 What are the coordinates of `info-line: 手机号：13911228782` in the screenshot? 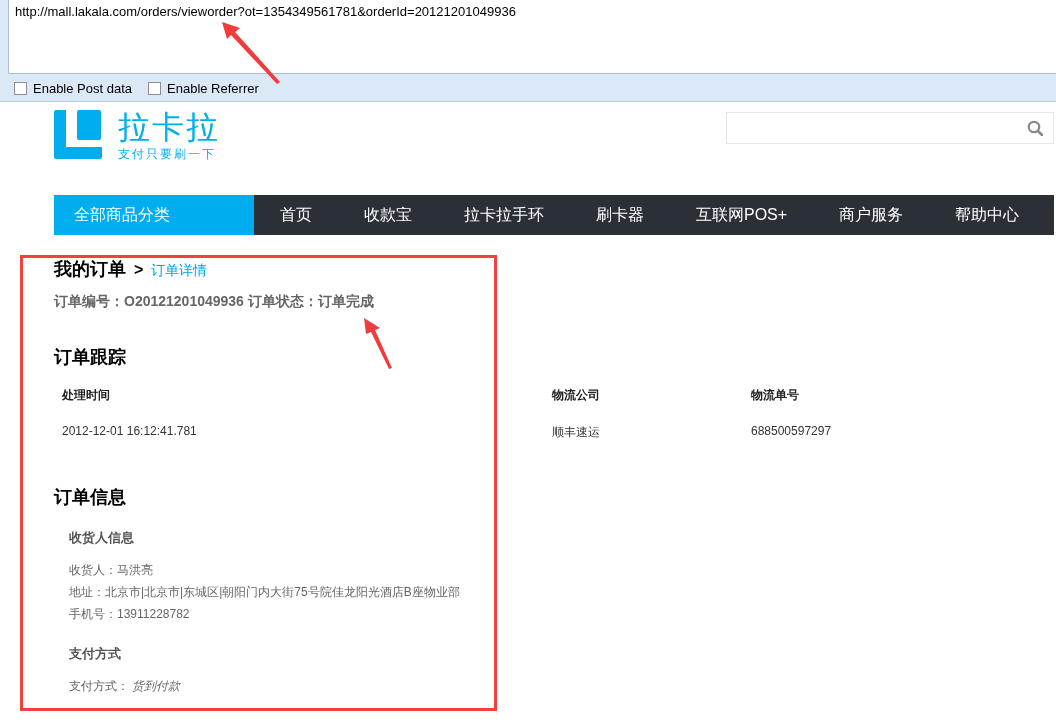 It's located at (130, 614).